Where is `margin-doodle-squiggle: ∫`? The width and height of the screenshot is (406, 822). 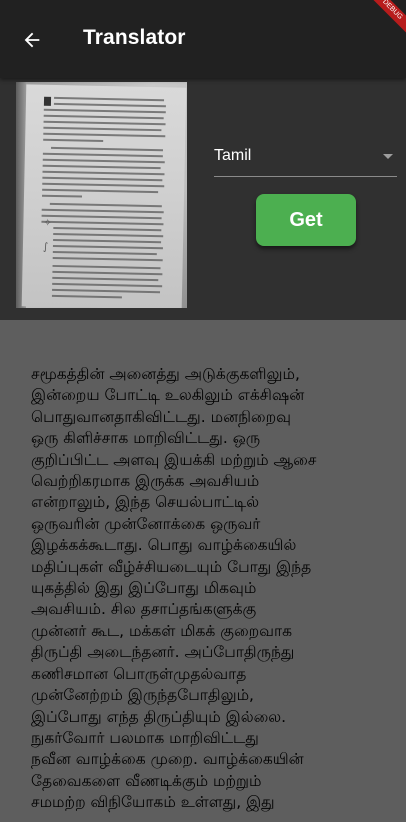
margin-doodle-squiggle: ∫ is located at coordinates (45, 247).